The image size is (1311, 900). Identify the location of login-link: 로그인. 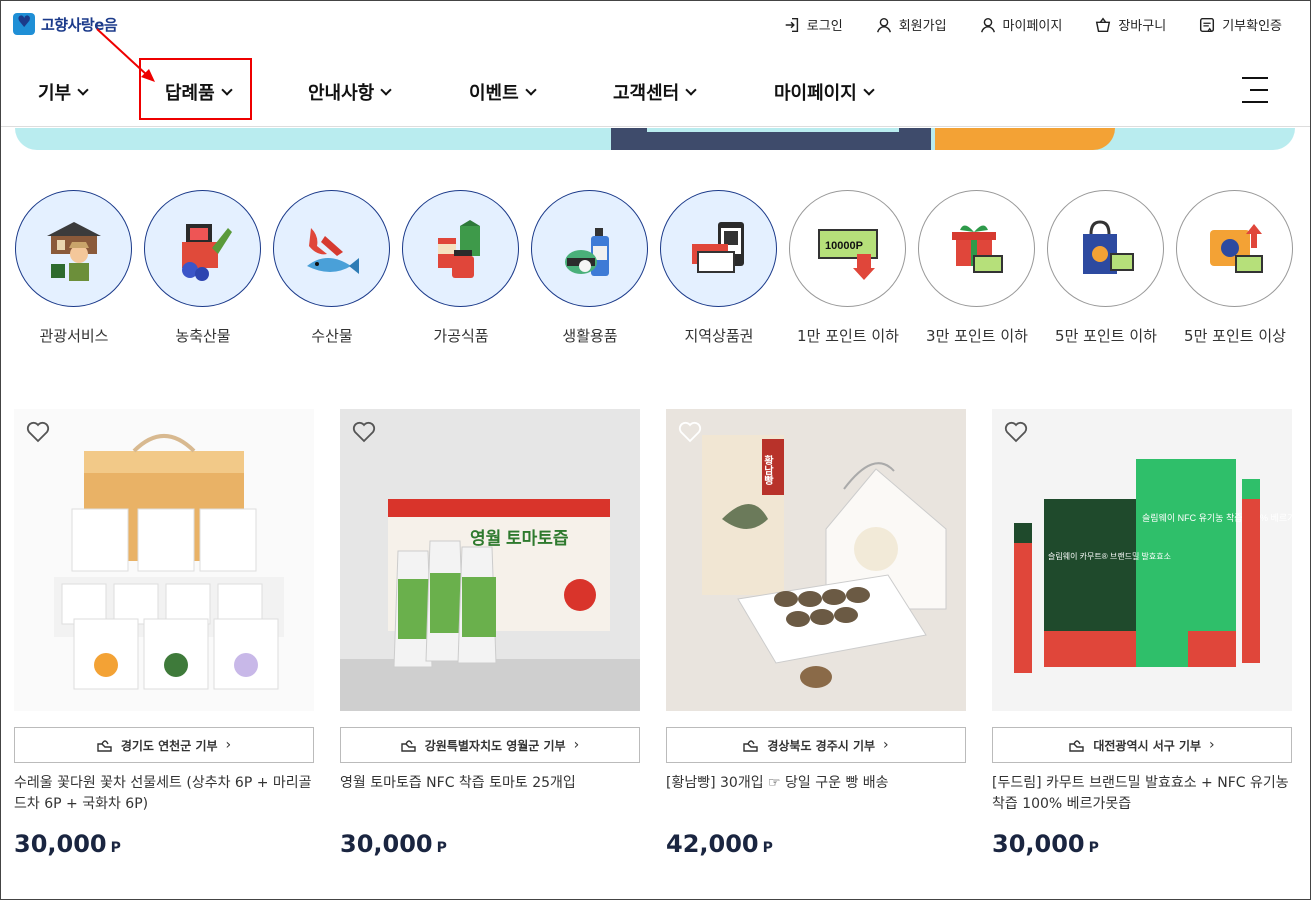
(813, 24).